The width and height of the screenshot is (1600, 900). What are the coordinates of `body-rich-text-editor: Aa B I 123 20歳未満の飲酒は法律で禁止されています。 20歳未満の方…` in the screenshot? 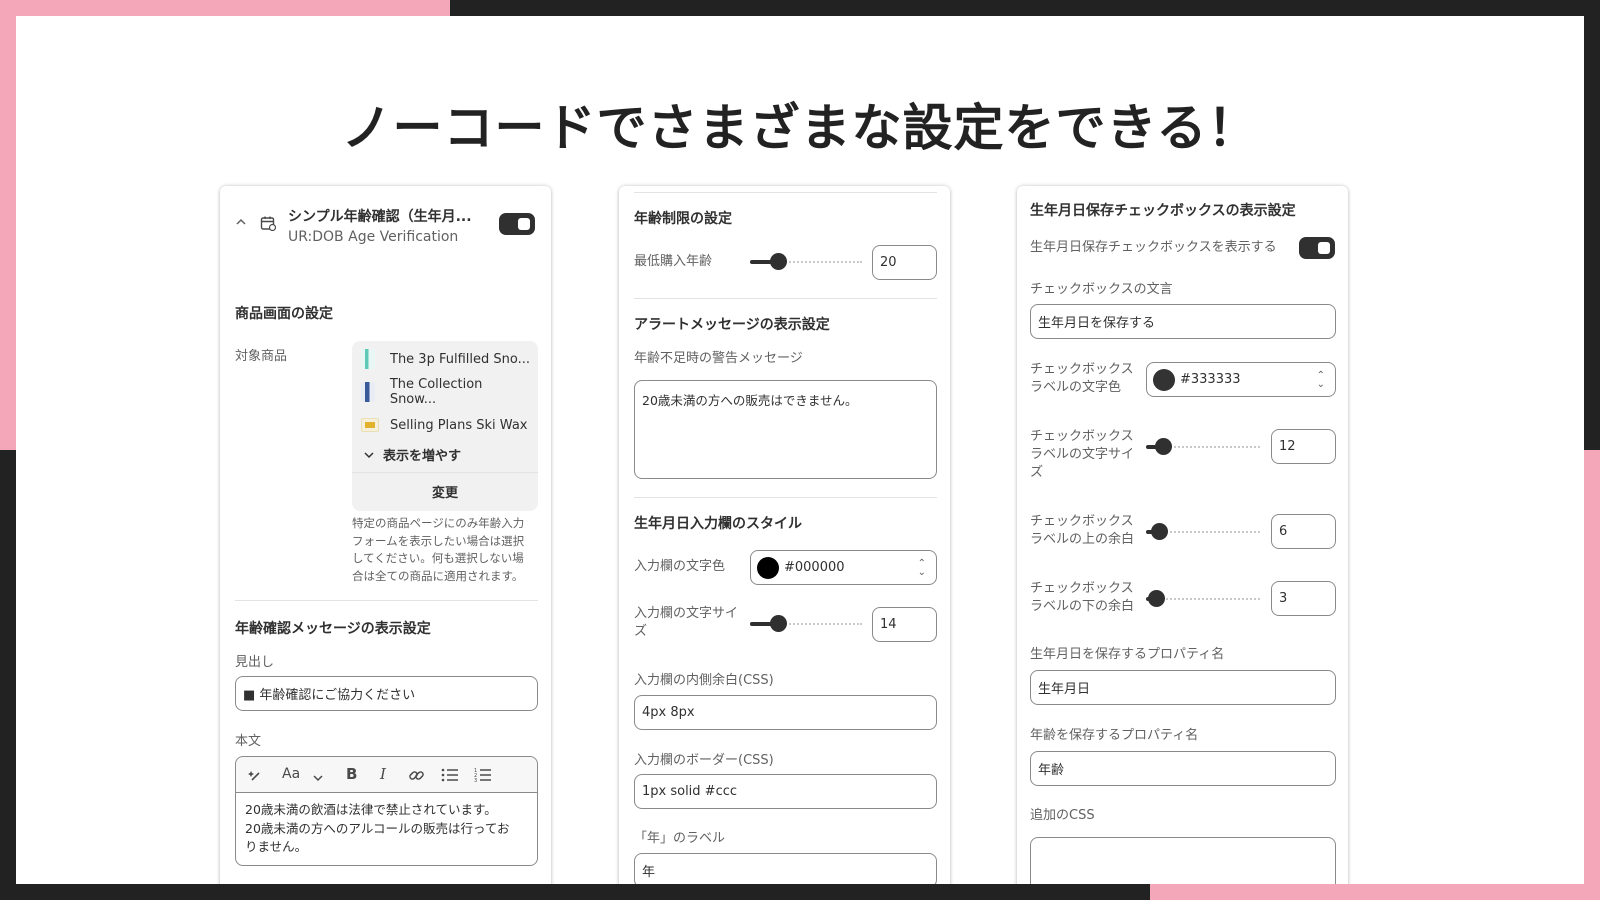 It's located at (386, 811).